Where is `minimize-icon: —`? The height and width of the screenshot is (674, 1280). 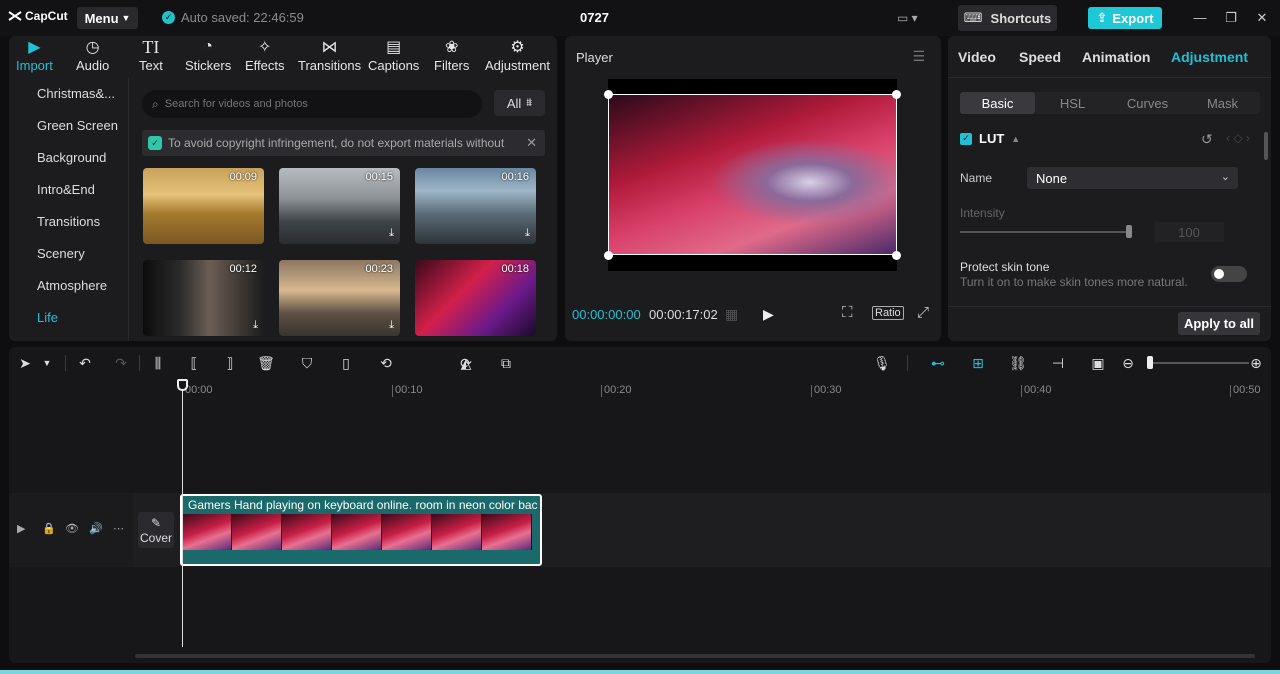 minimize-icon: — is located at coordinates (1200, 17).